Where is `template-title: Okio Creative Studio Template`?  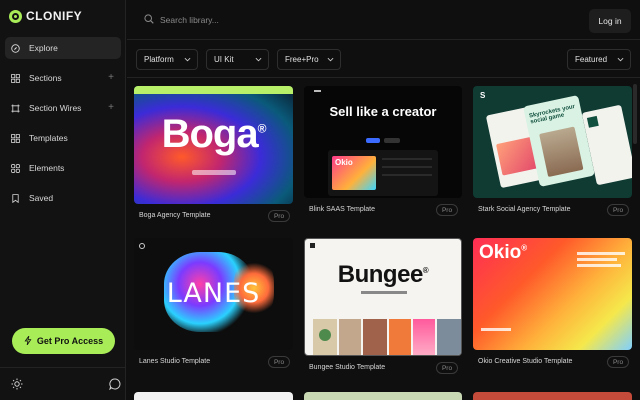
template-title: Okio Creative Studio Template is located at coordinates (525, 361).